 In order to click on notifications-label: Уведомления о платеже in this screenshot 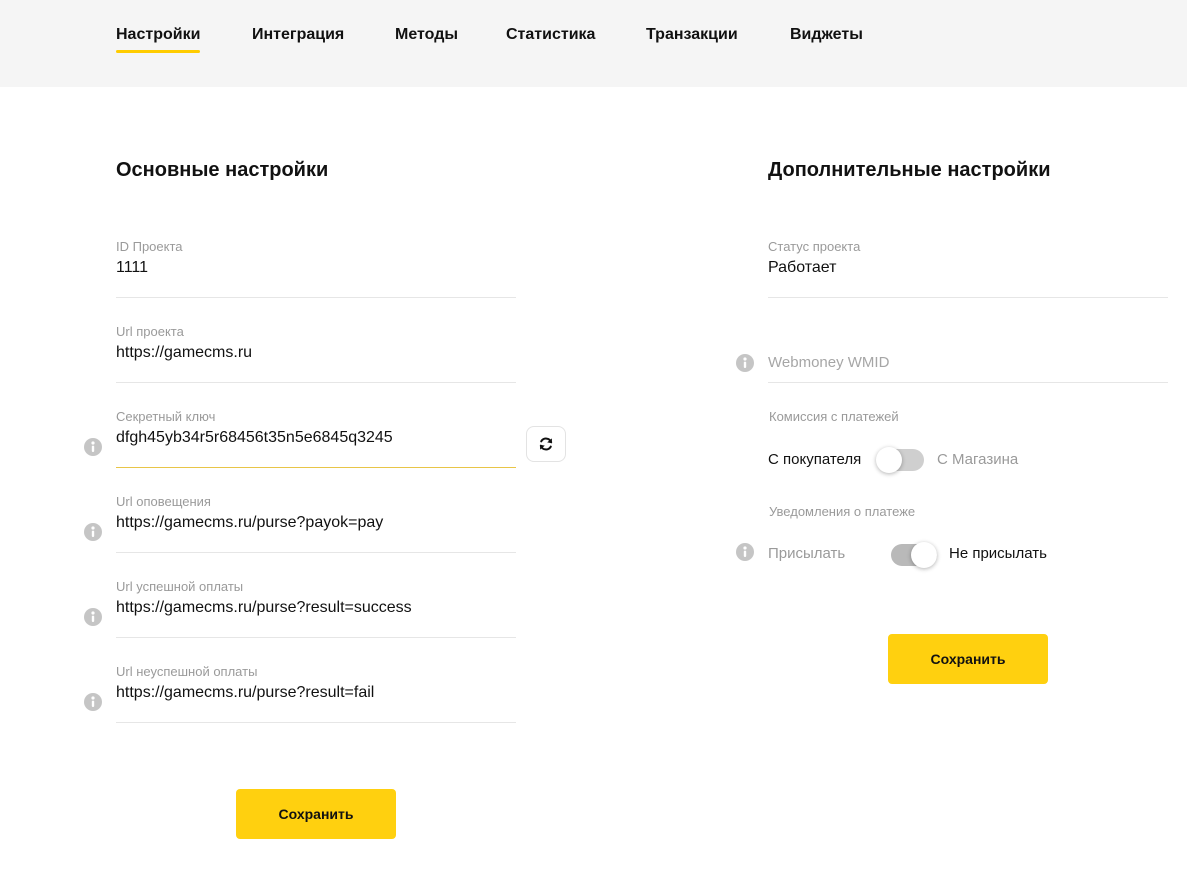, I will do `click(842, 511)`.